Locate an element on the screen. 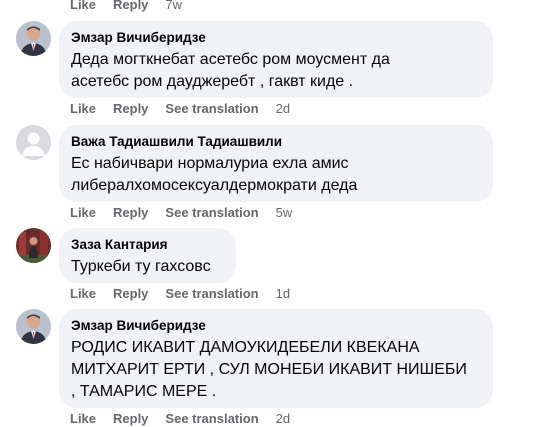 The width and height of the screenshot is (554, 427). comment-text-line: РОДИС ИКАВИТ ДАМОУКИДЕБЕЛИ КВЕКАНА is located at coordinates (245, 347).